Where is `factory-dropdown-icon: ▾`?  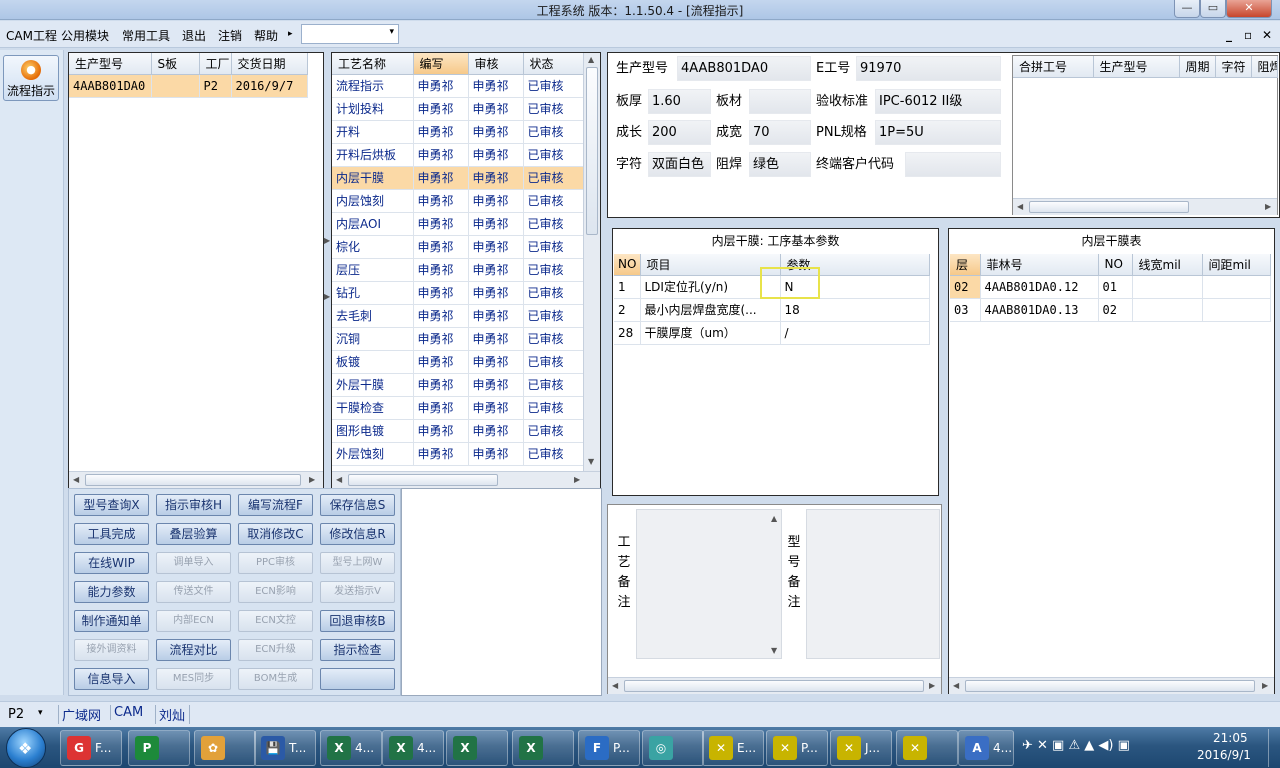 factory-dropdown-icon: ▾ is located at coordinates (40, 713).